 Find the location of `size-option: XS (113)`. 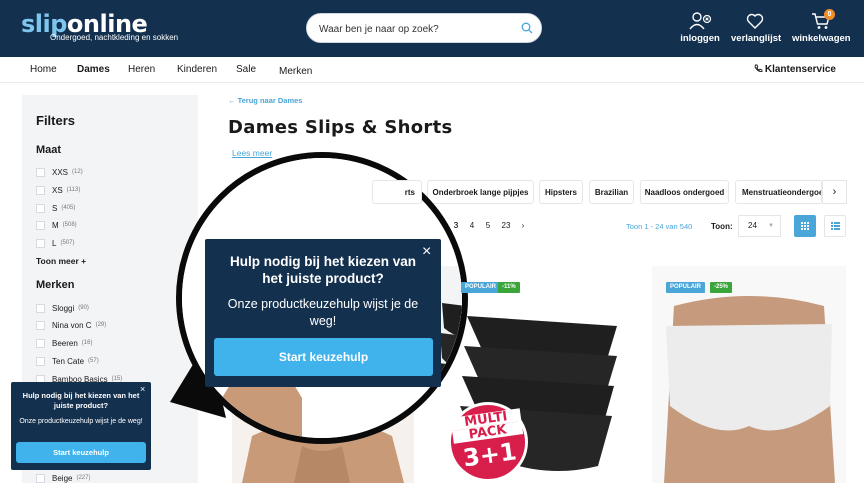

size-option: XS (113) is located at coordinates (58, 190).